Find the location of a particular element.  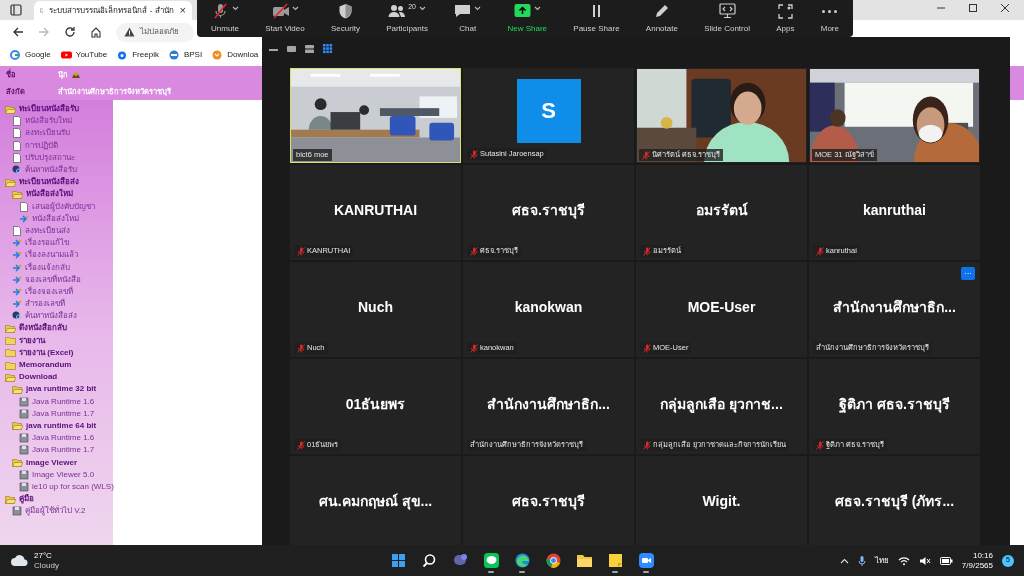

temperature: 27°C is located at coordinates (43, 555).